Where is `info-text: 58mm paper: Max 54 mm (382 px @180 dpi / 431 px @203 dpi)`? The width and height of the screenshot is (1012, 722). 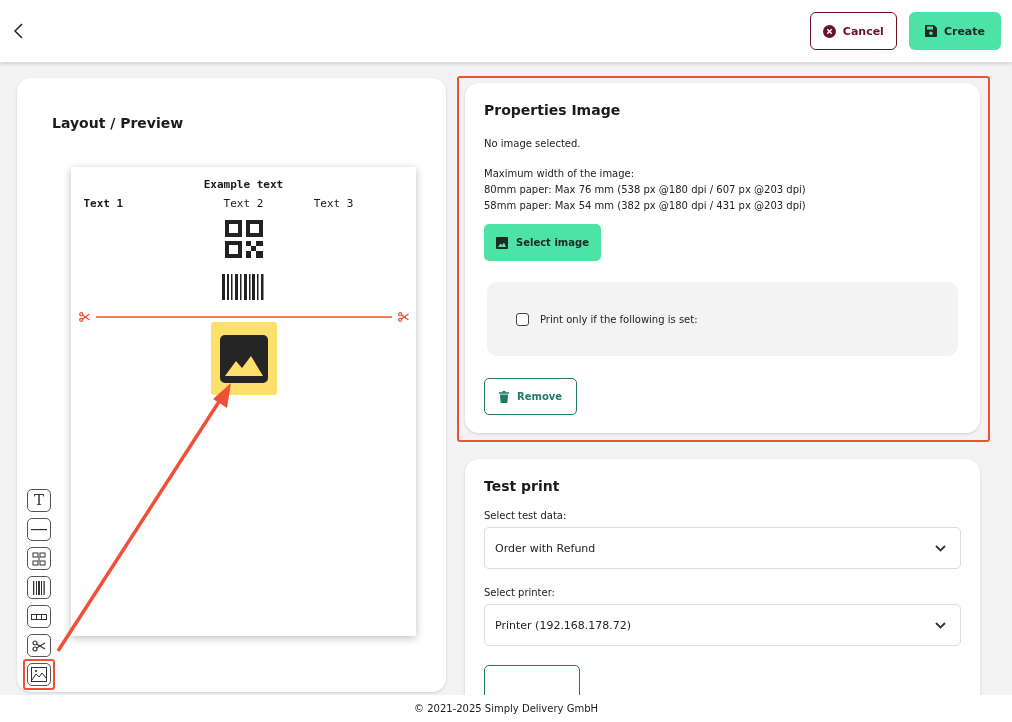
info-text: 58mm paper: Max 54 mm (382 px @180 dpi / 431 px @203 dpi) is located at coordinates (645, 205).